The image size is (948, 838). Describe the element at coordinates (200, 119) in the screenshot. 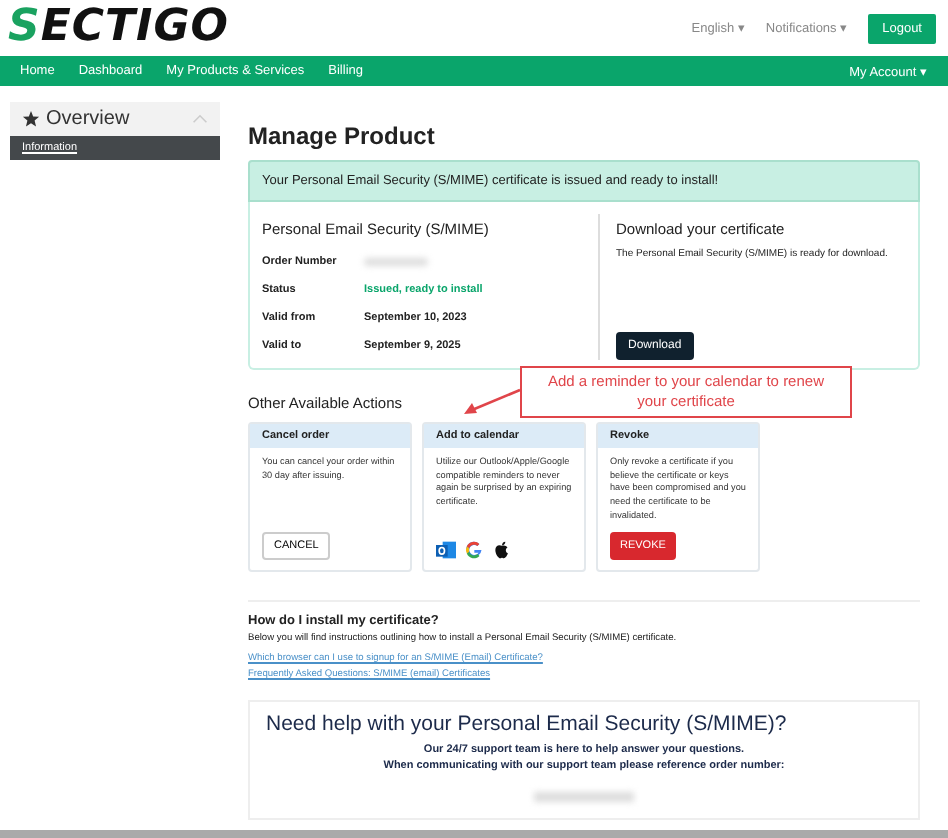

I see `chevron-up-icon` at that location.